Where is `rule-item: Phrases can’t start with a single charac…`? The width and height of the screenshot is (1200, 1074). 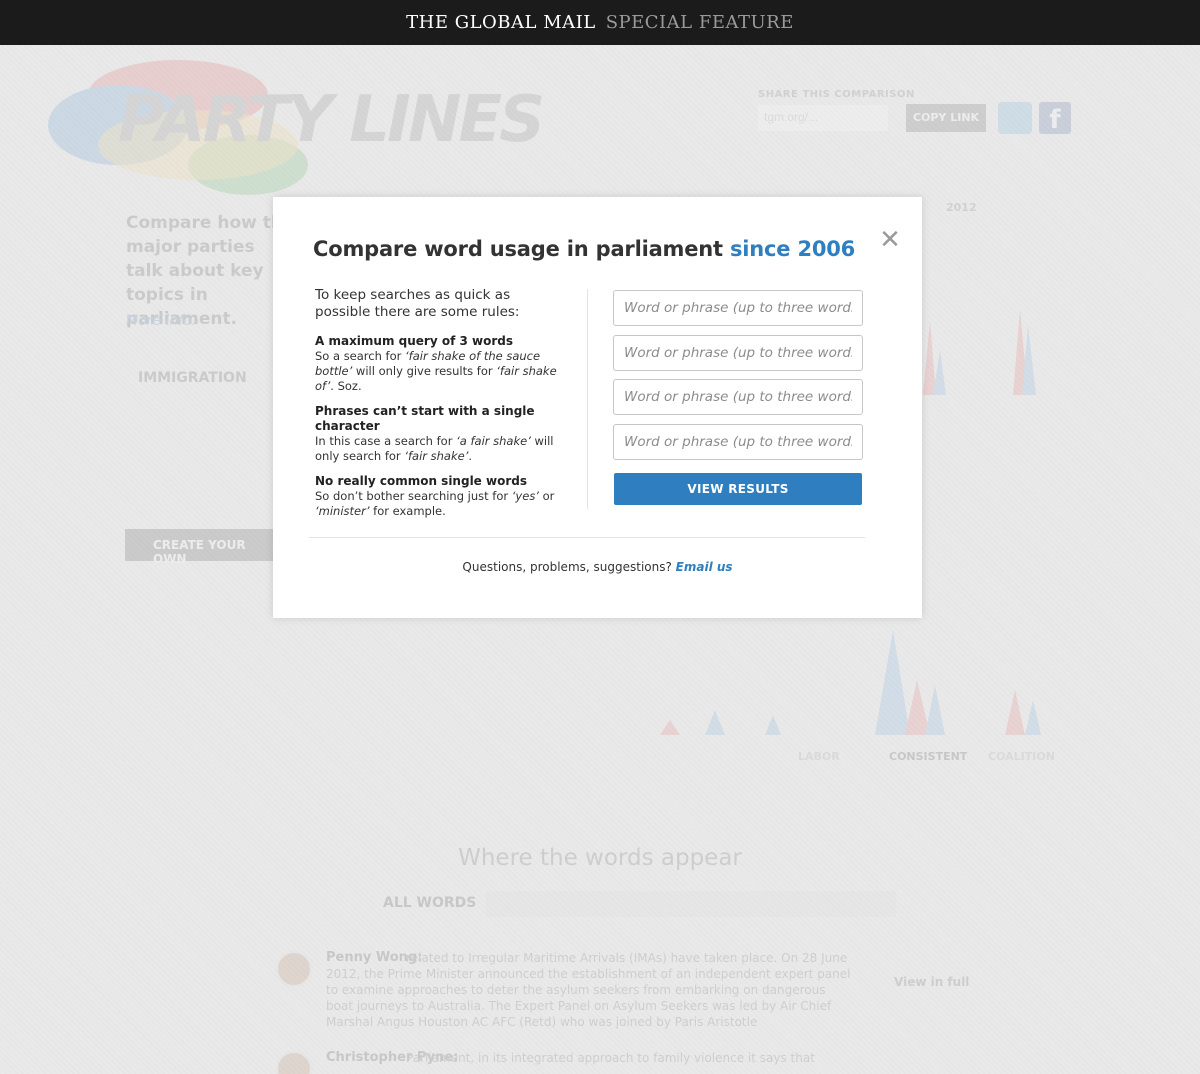 rule-item: Phrases can’t start with a single charac… is located at coordinates (441, 434).